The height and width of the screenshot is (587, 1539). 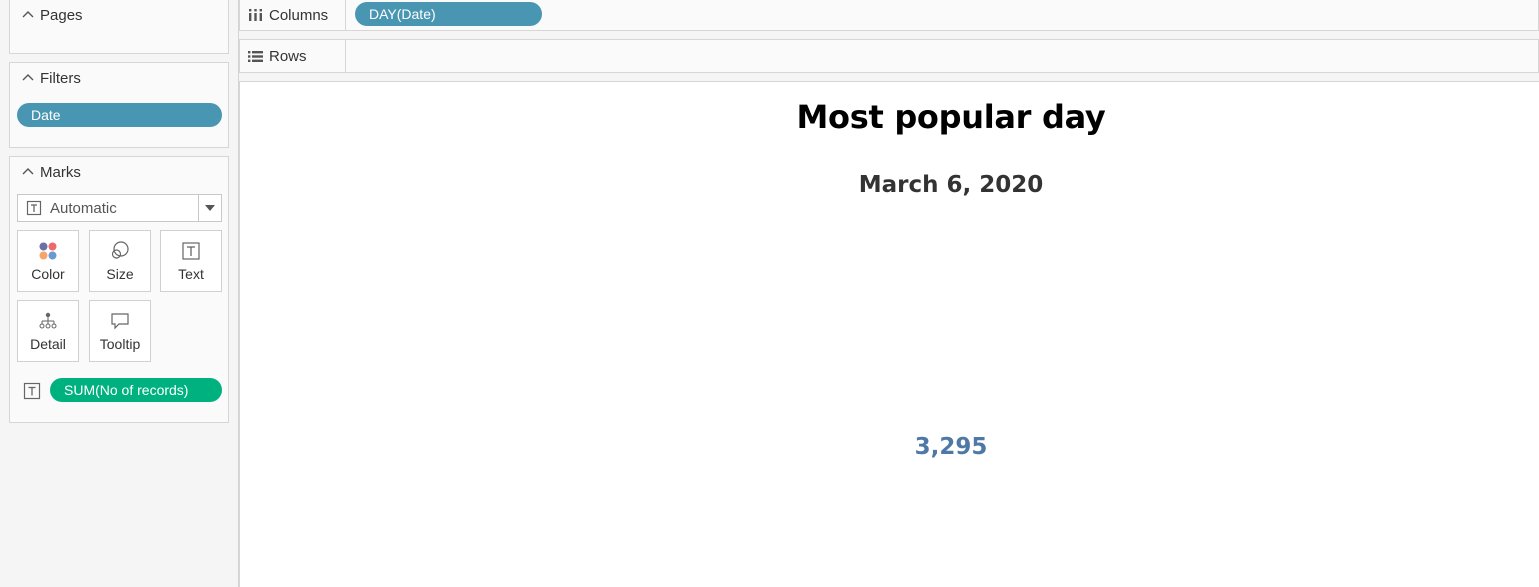 What do you see at coordinates (119, 208) in the screenshot?
I see `mark-type-dropdown: Automatic` at bounding box center [119, 208].